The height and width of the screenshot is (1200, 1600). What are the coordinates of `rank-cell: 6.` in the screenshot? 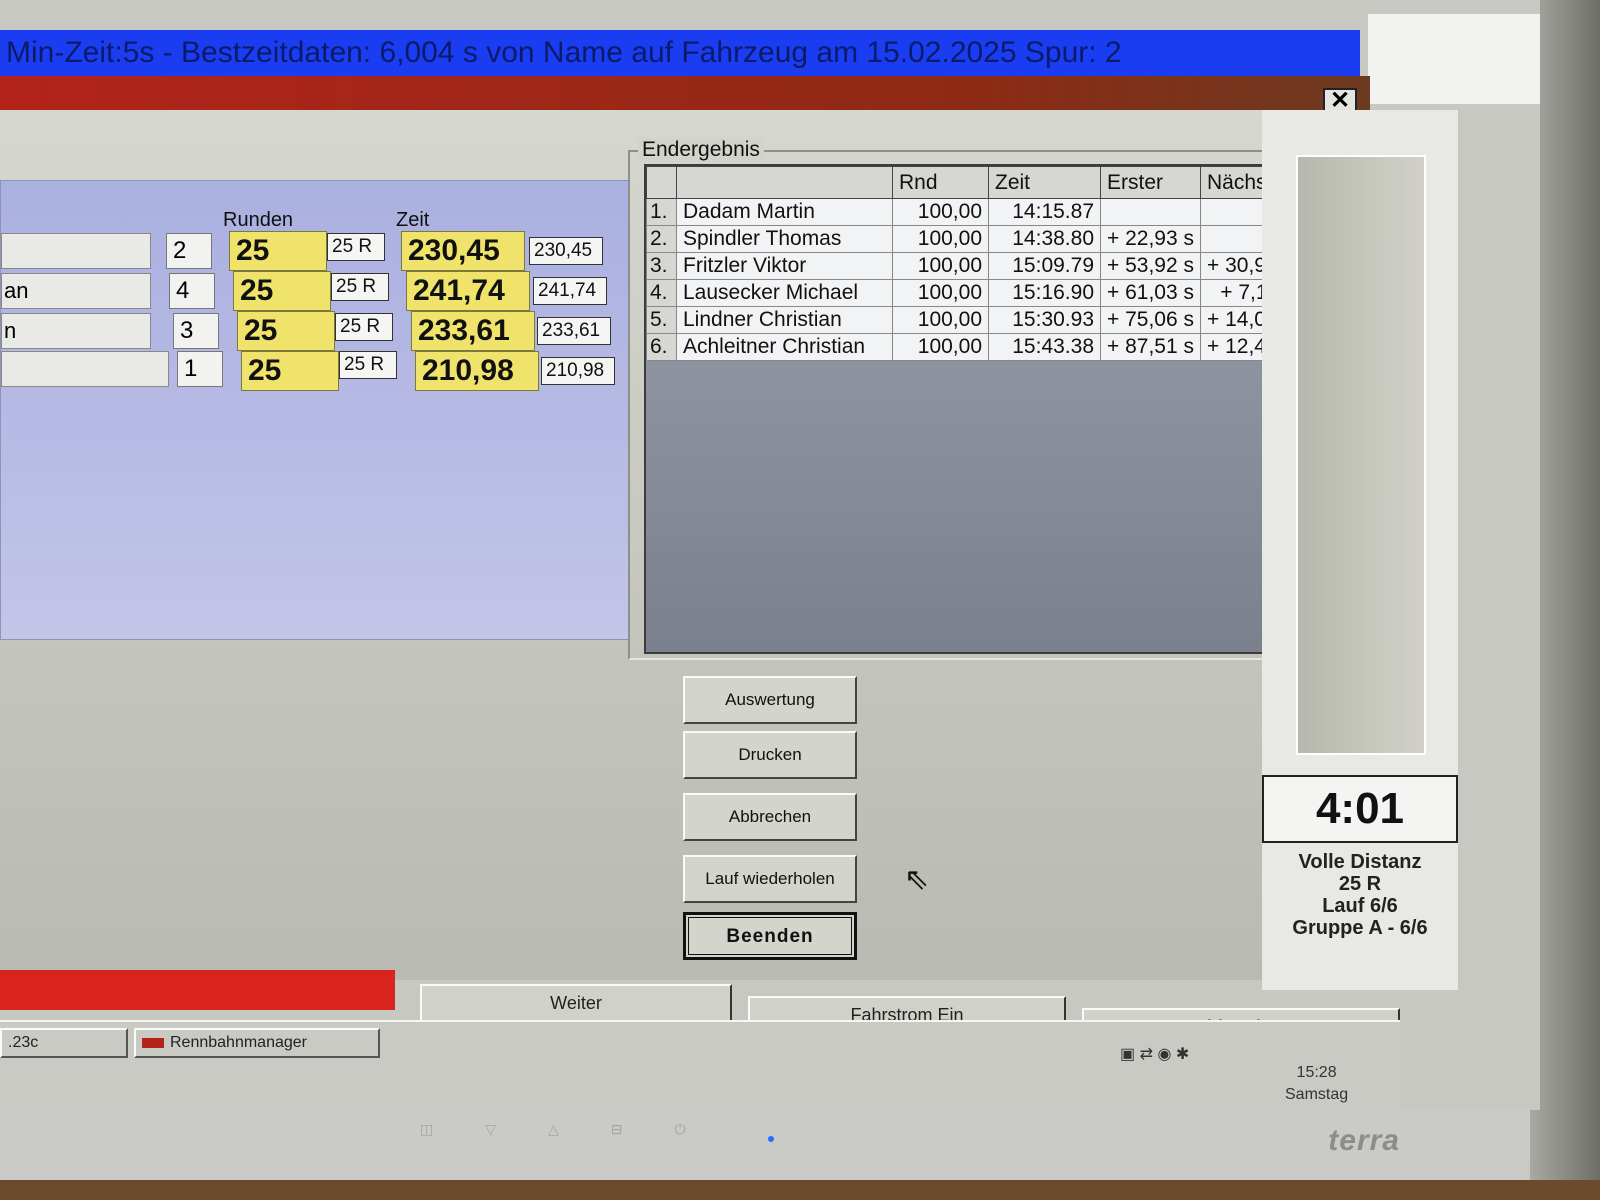 It's located at (661, 347).